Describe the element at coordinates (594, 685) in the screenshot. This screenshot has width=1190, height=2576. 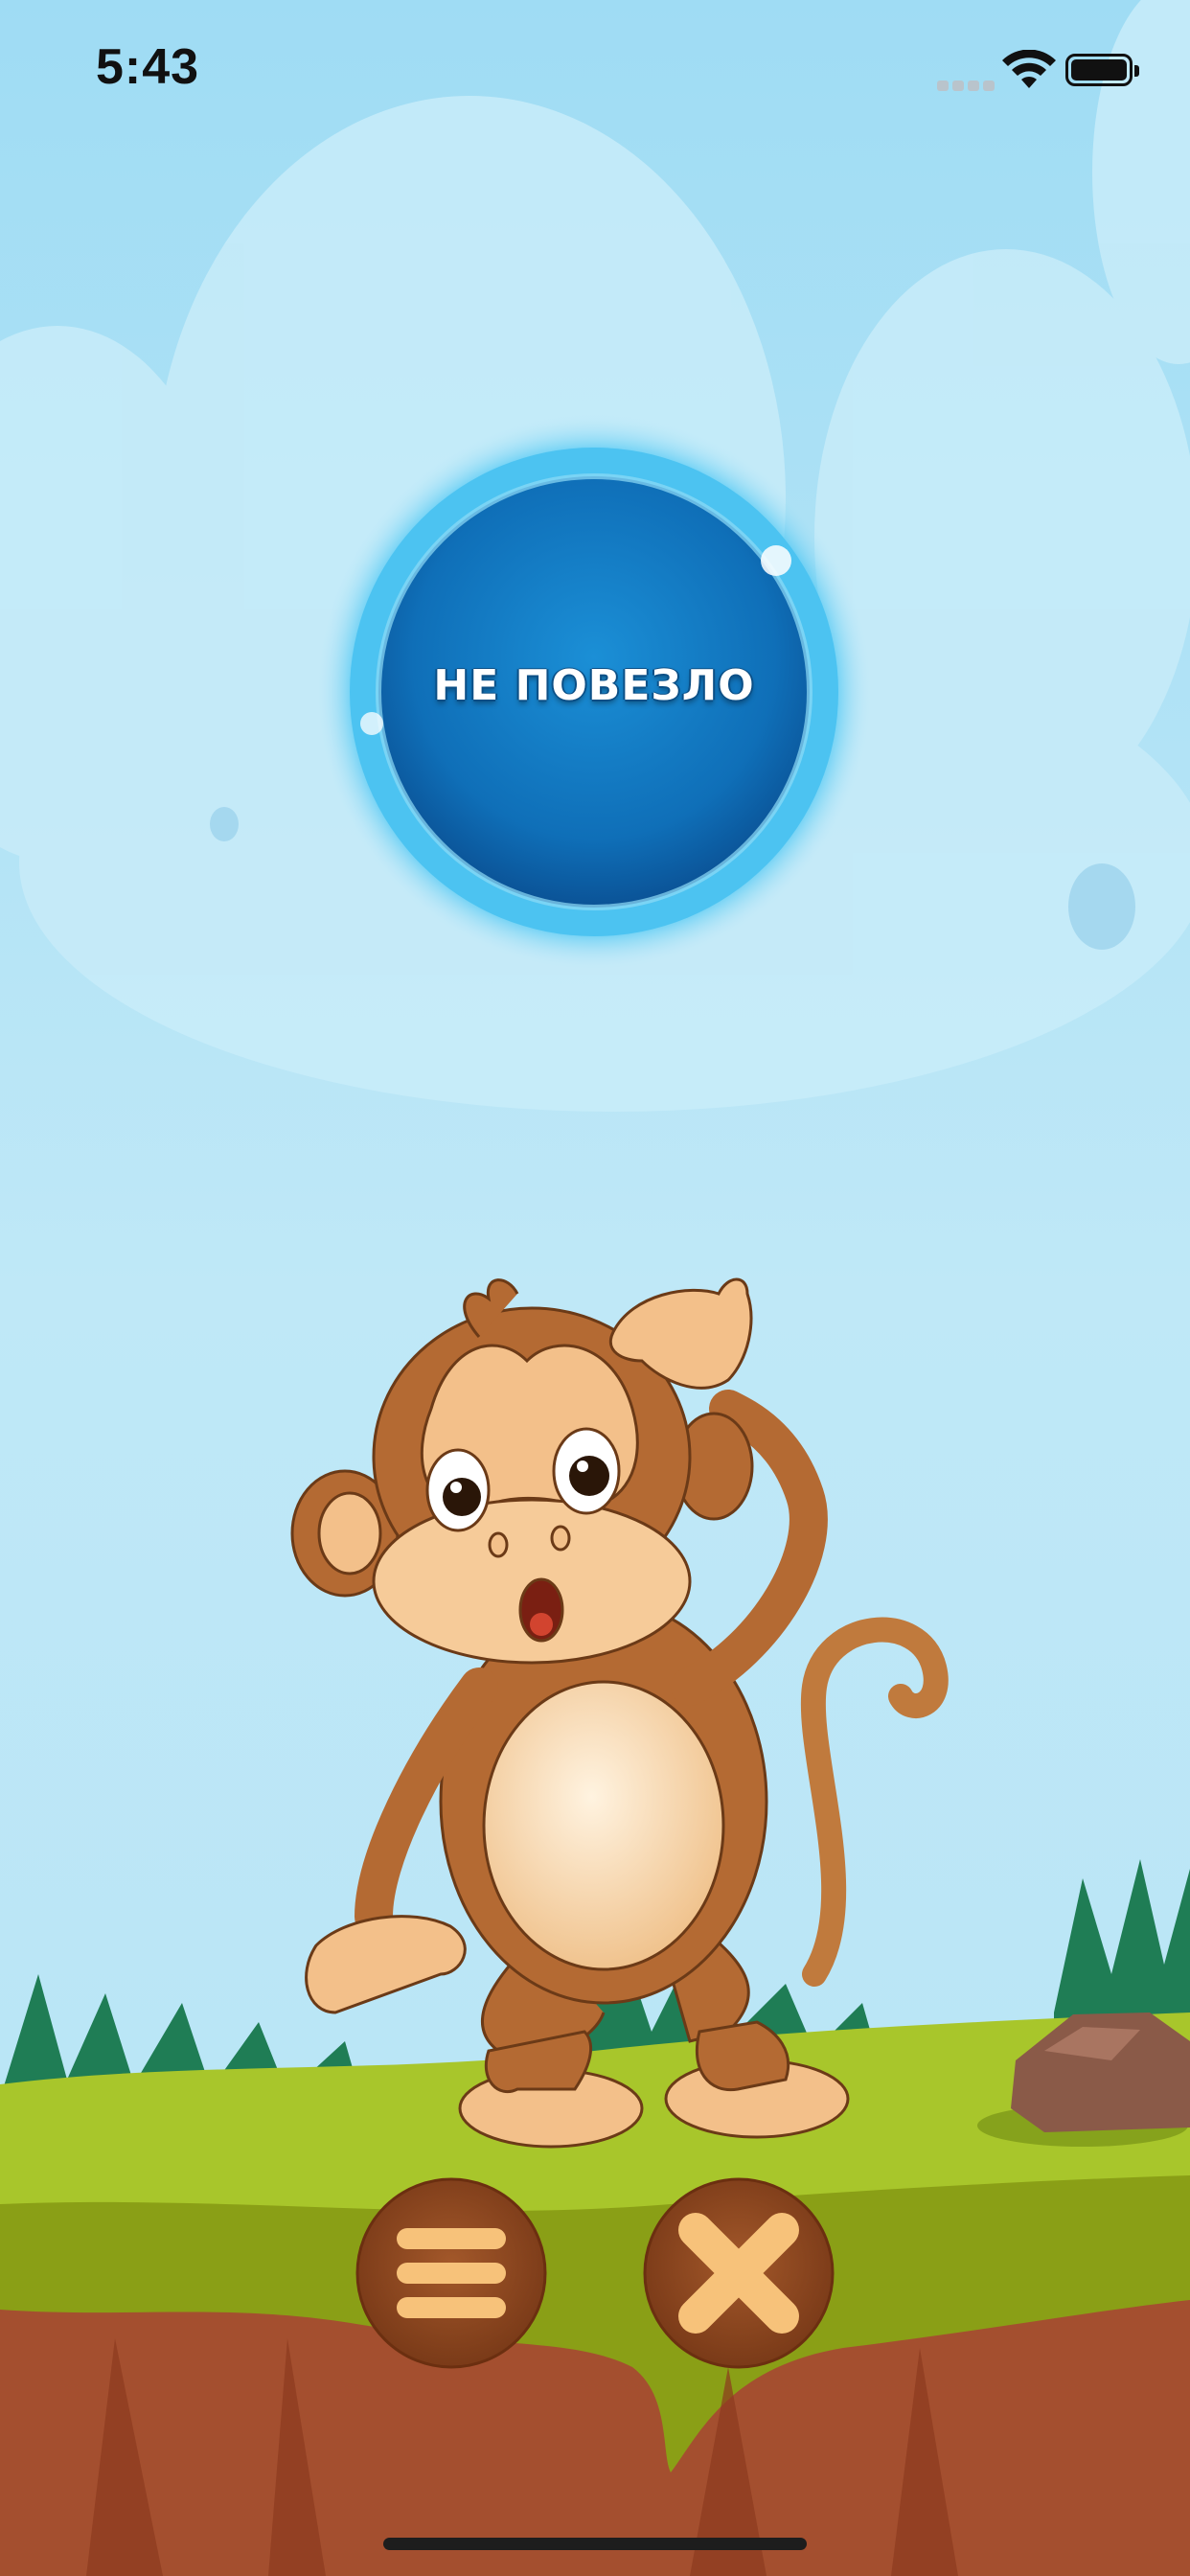
I see `result-message: НЕ ПОВЕЗЛО` at that location.